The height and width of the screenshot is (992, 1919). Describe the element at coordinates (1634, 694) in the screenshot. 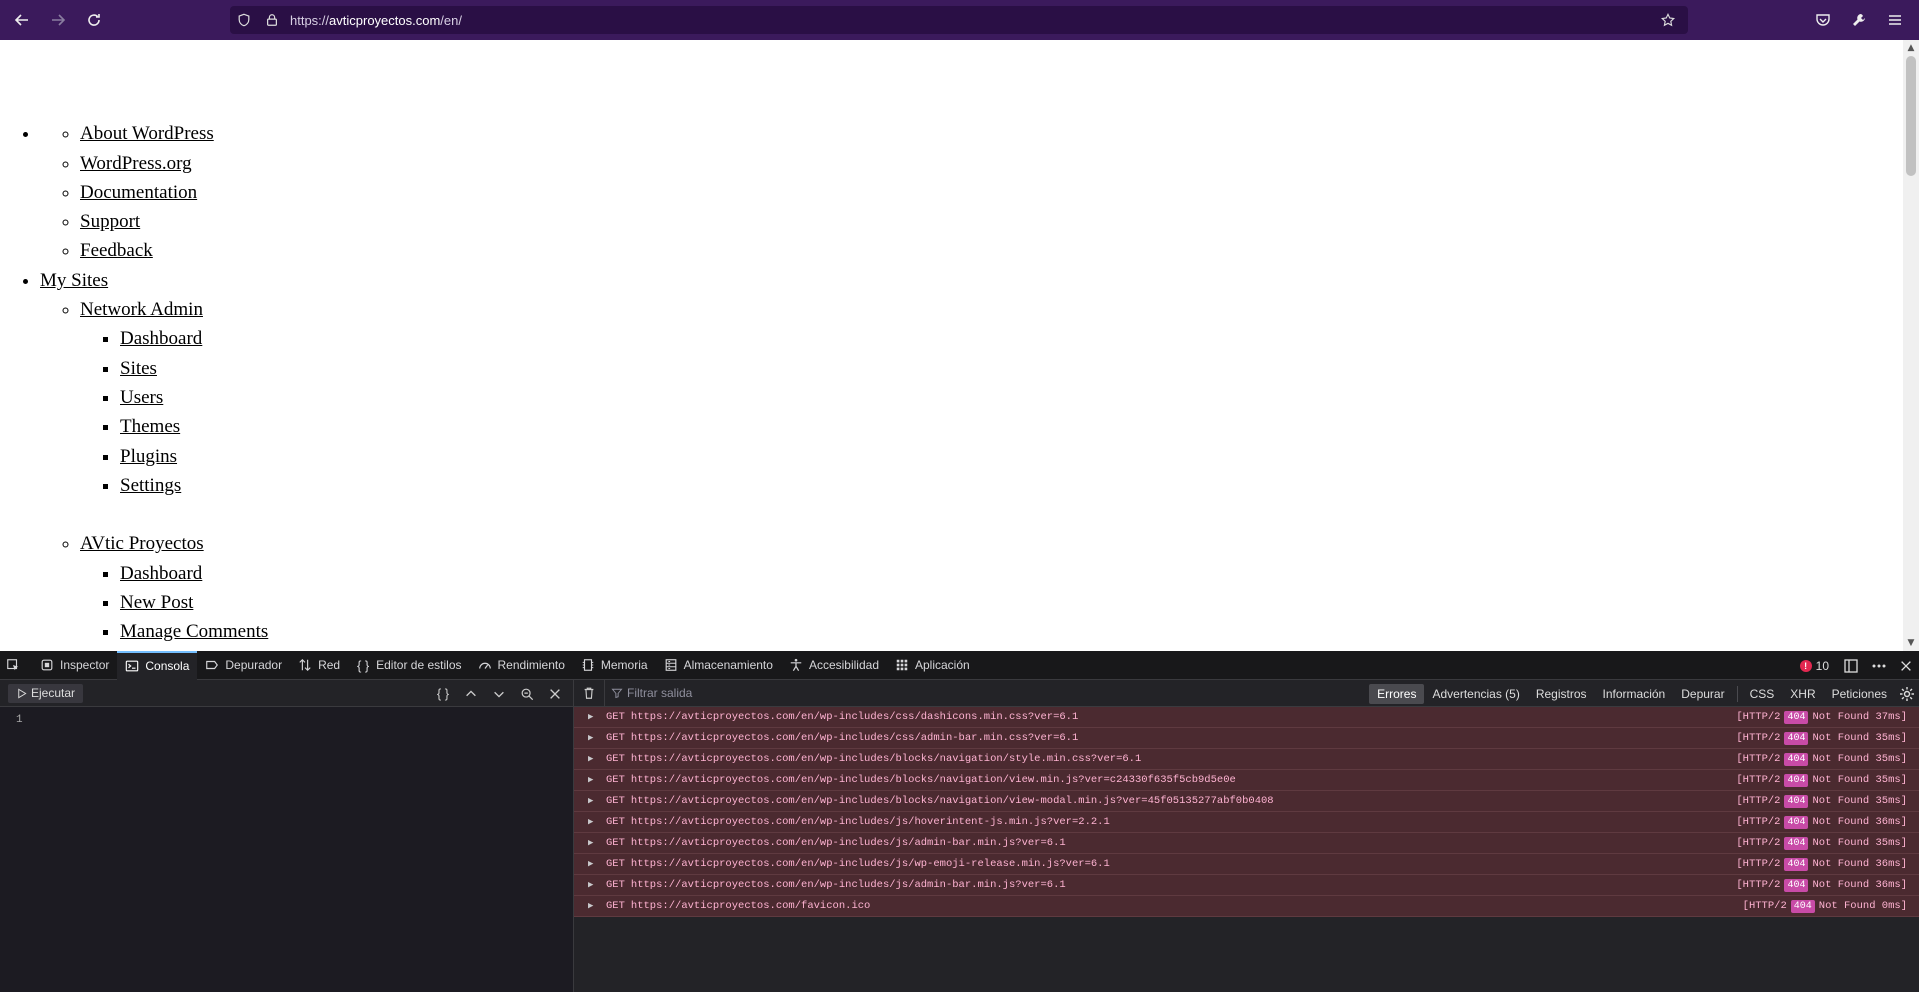

I see `filter-info: Información` at that location.